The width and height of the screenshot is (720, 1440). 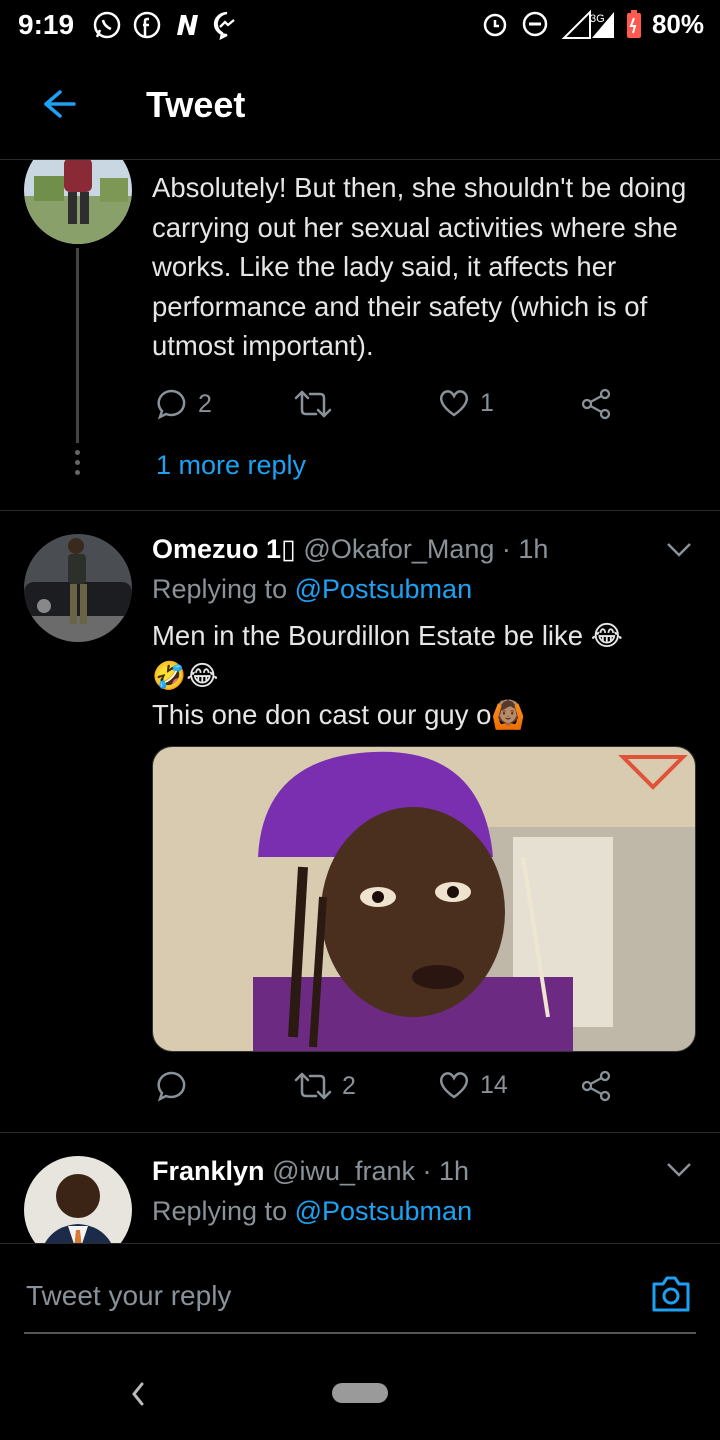 What do you see at coordinates (205, 403) in the screenshot?
I see `reply-count: 2` at bounding box center [205, 403].